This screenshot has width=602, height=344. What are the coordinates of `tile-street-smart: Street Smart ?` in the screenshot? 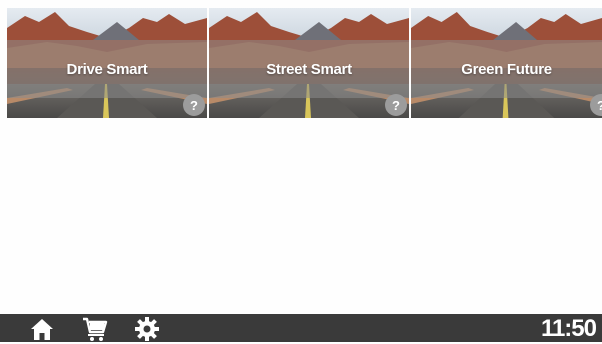 It's located at (309, 63).